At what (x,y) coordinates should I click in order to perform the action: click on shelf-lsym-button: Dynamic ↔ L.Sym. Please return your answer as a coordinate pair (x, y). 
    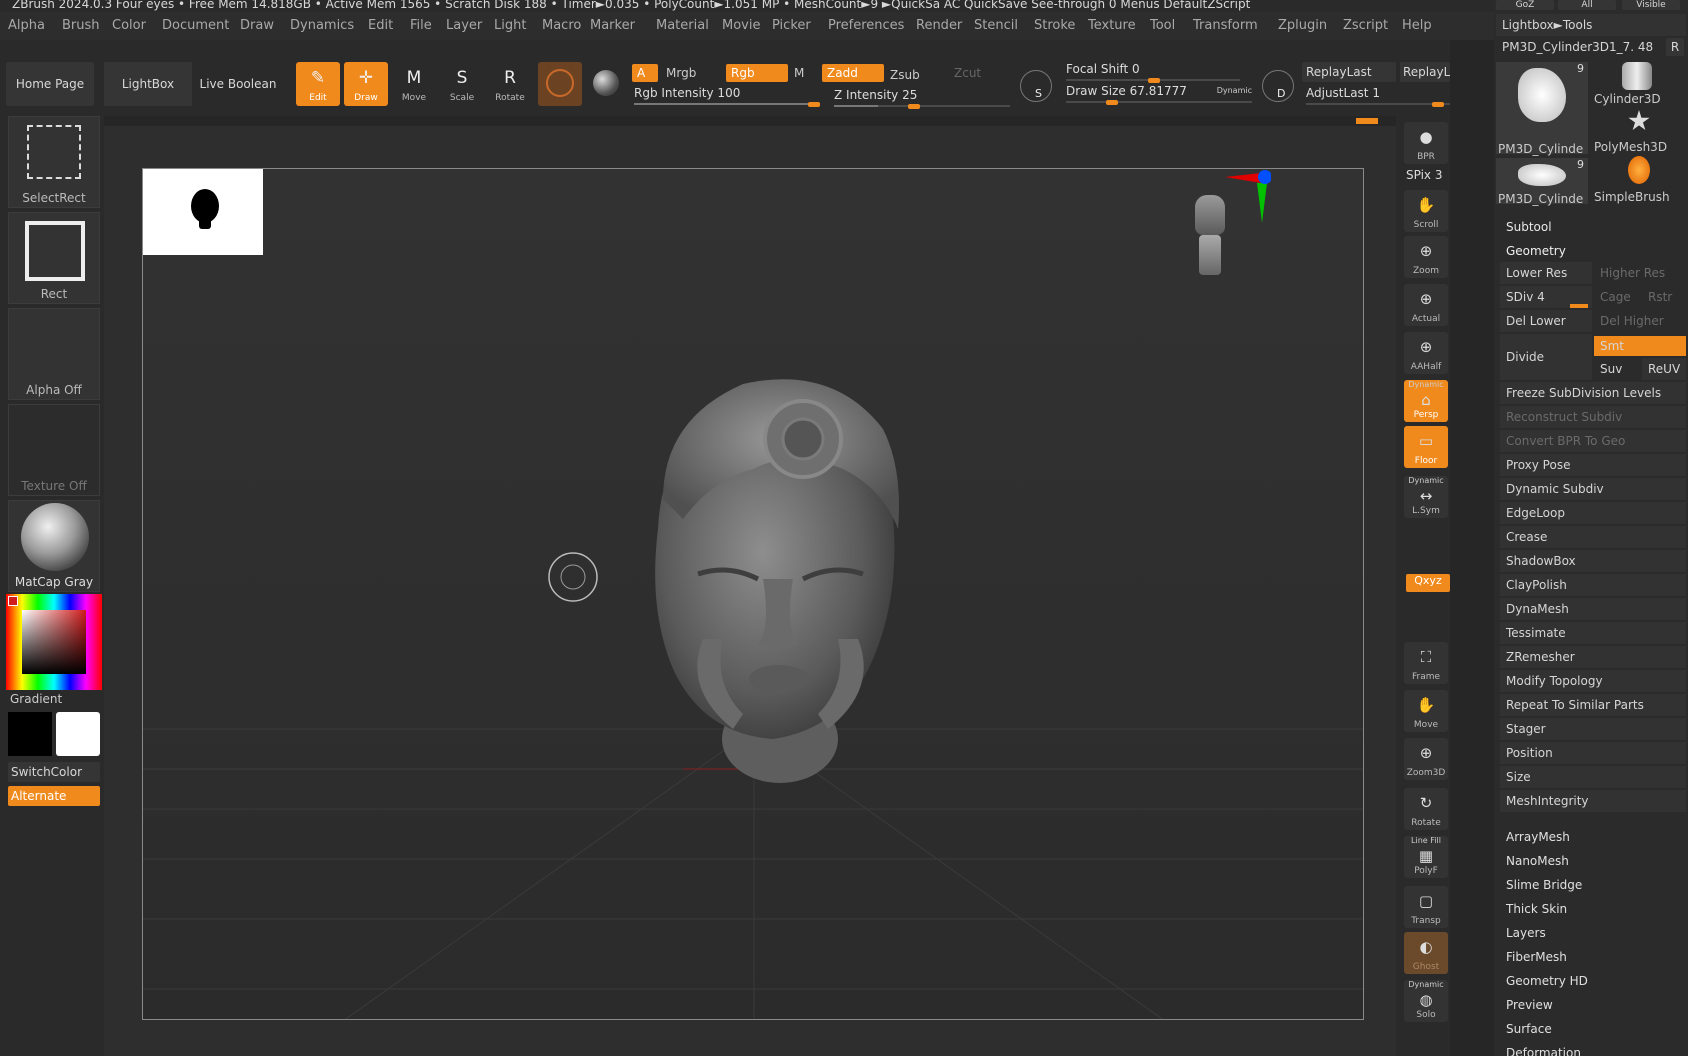
    Looking at the image, I should click on (1426, 497).